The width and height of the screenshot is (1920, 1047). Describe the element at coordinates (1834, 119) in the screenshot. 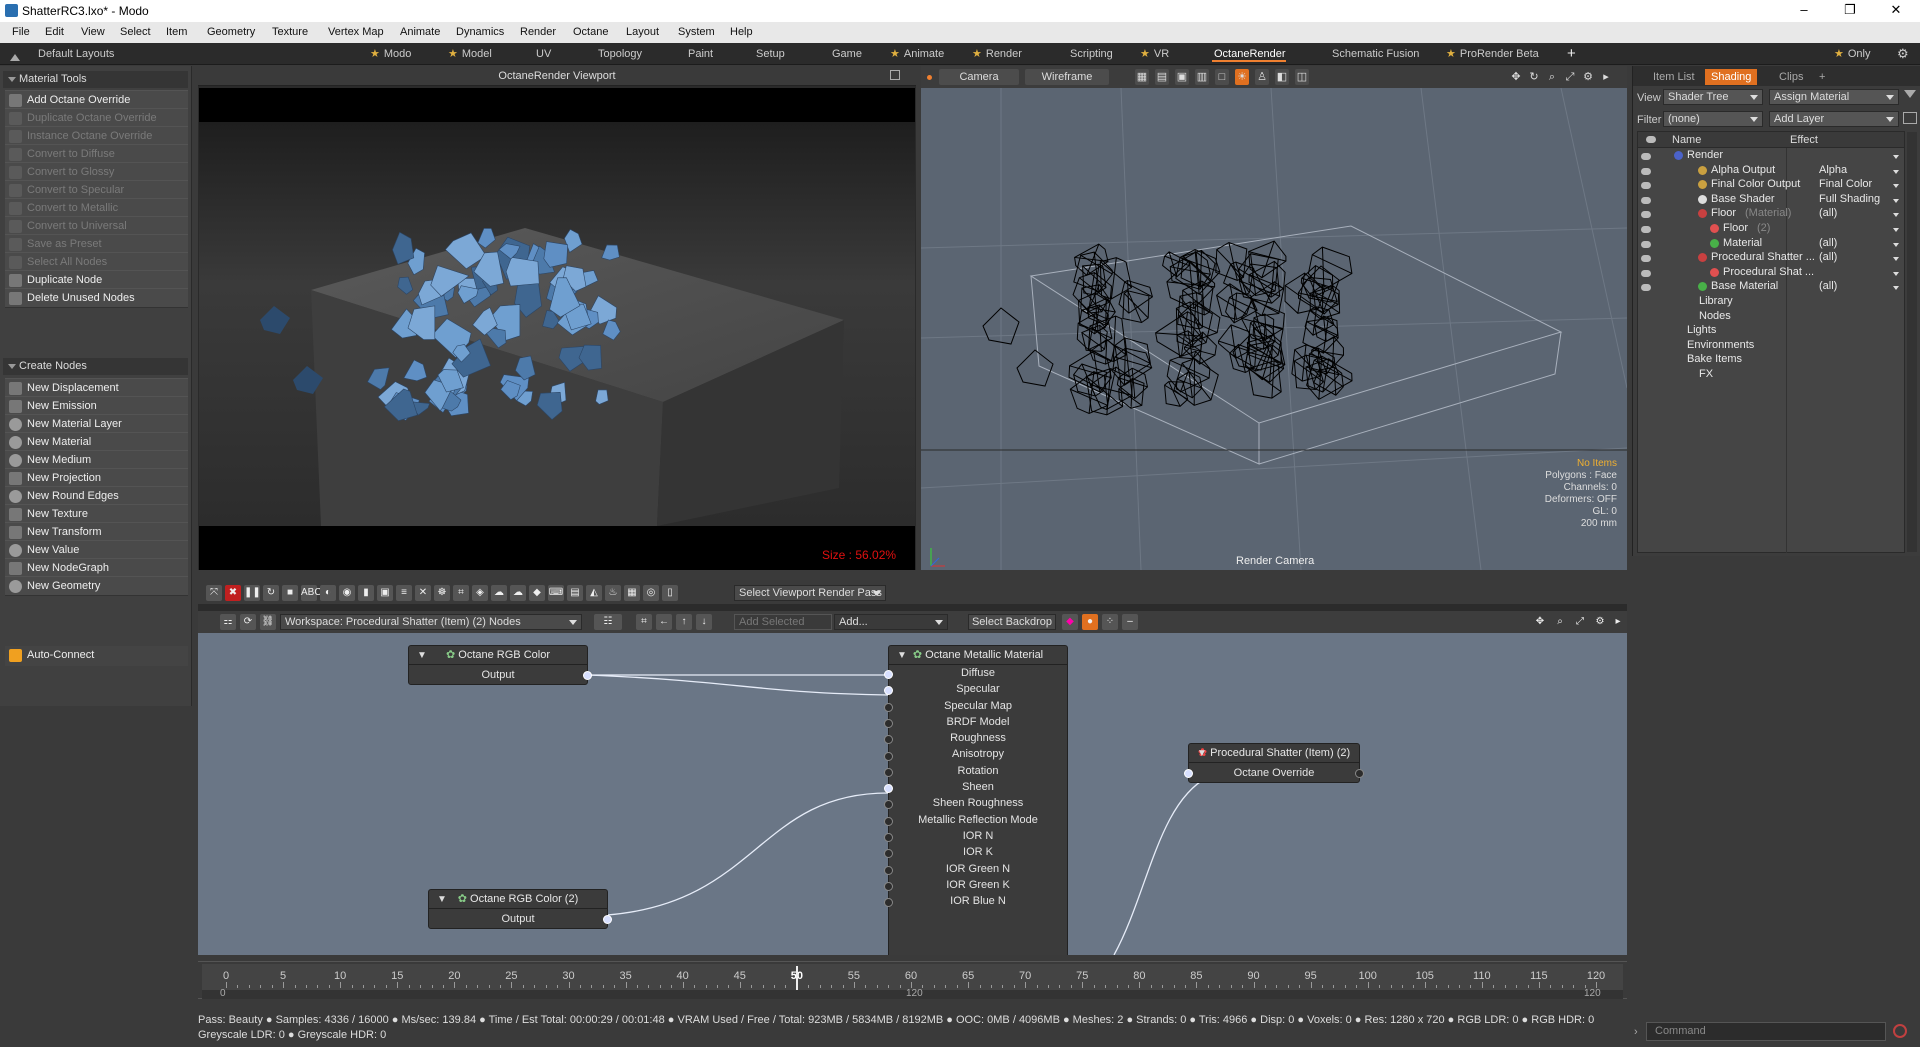

I see `add-layer-dropdown: Add Layer` at that location.